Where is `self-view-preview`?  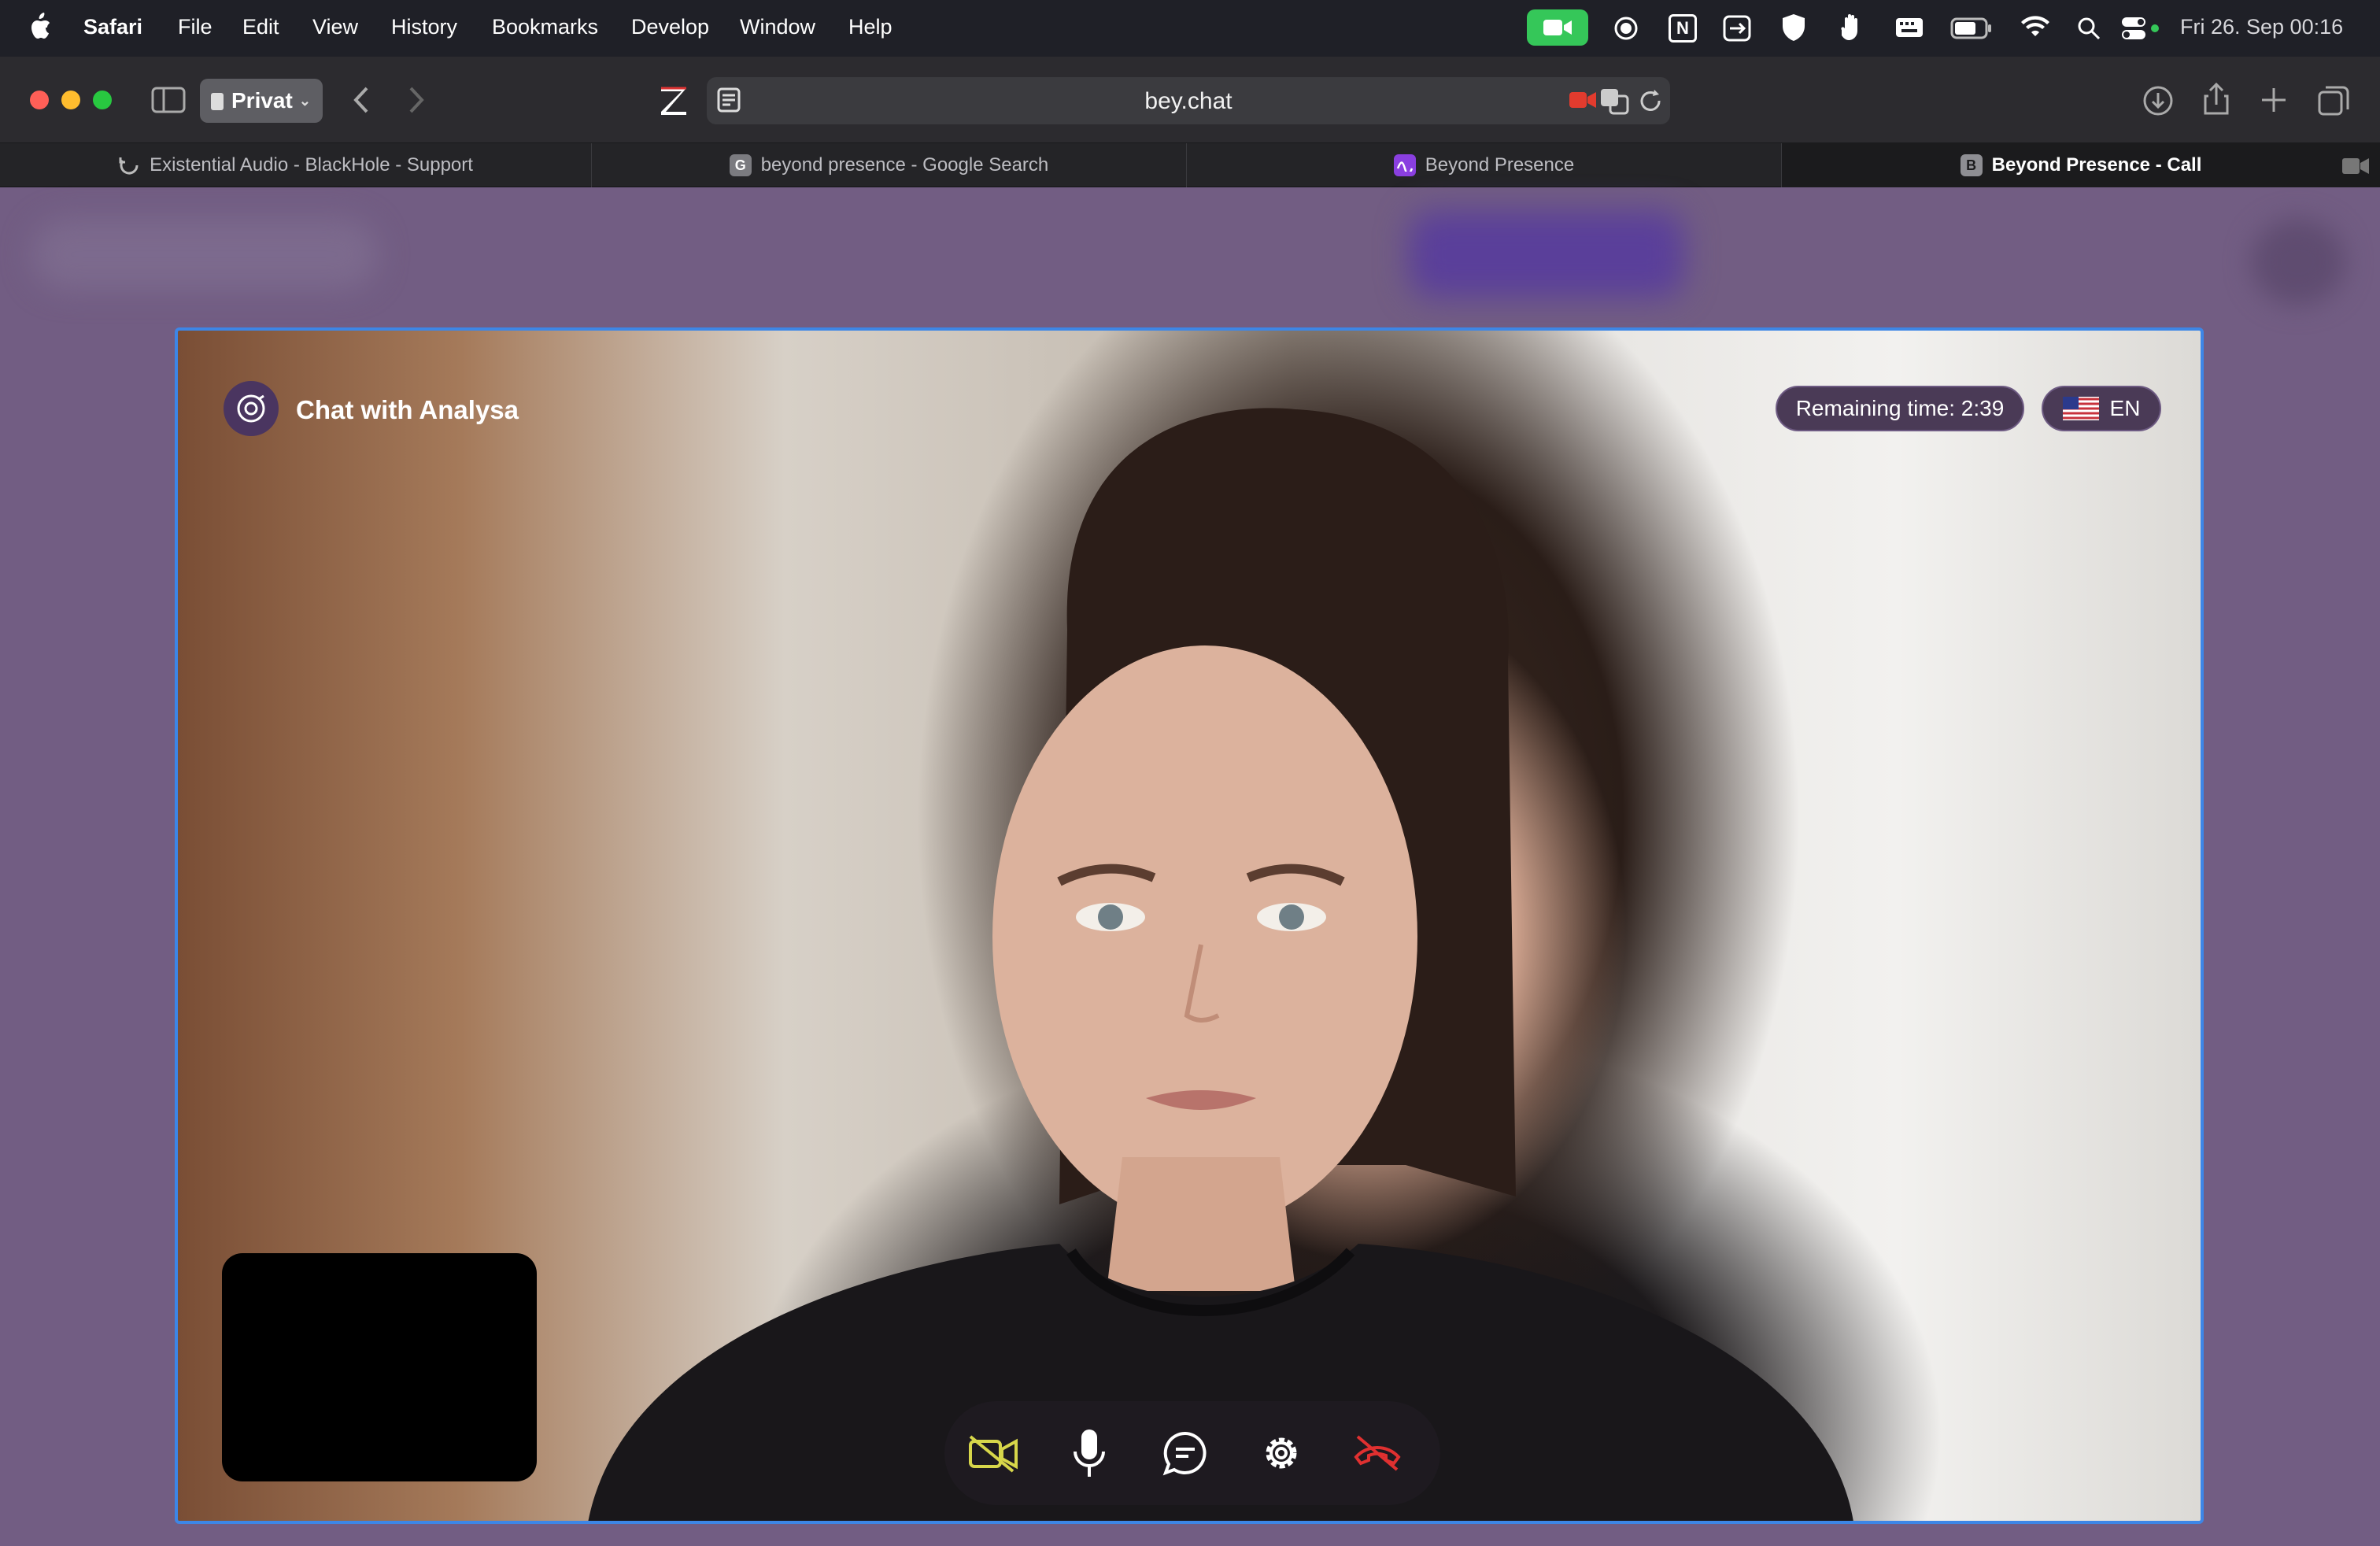 self-view-preview is located at coordinates (379, 1367).